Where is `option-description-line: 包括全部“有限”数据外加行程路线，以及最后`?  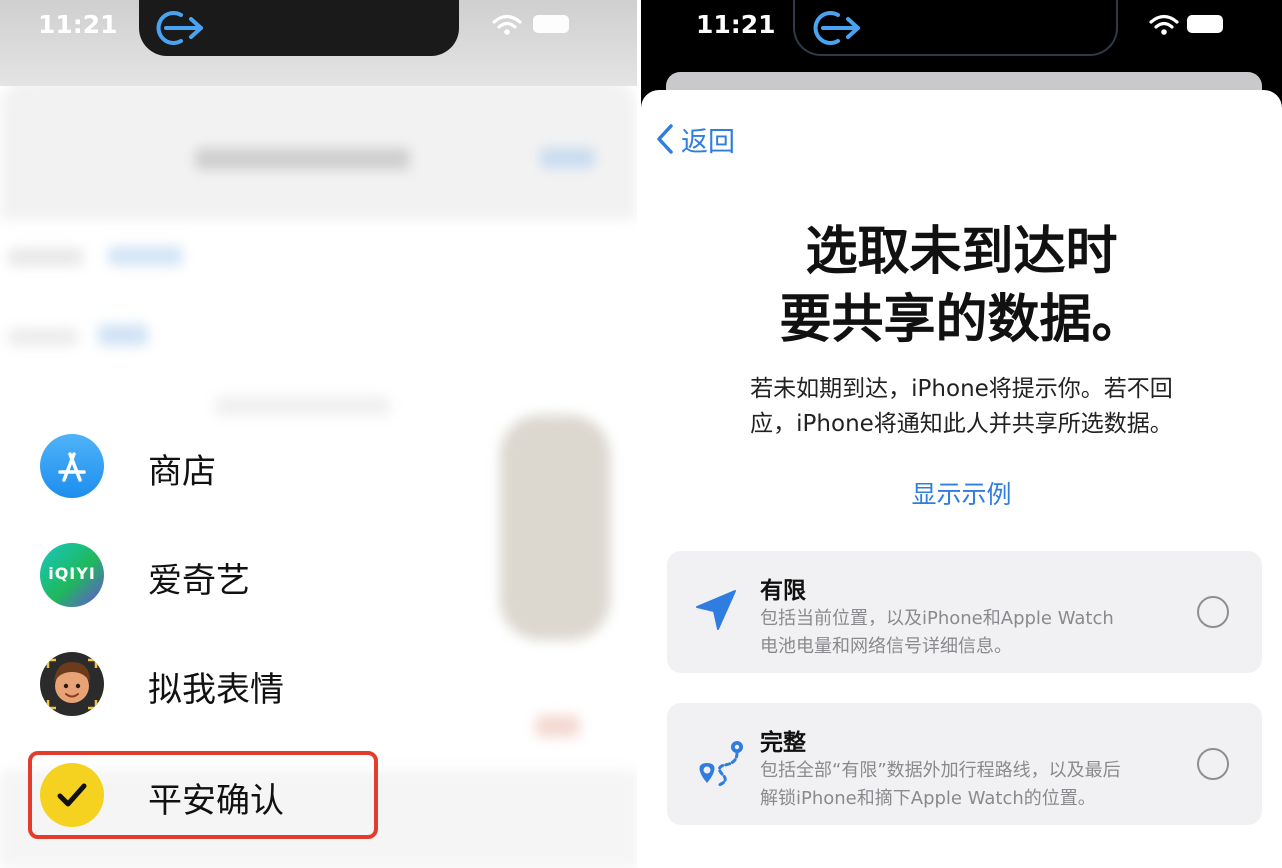 option-description-line: 包括全部“有限”数据外加行程路线，以及最后 is located at coordinates (940, 770).